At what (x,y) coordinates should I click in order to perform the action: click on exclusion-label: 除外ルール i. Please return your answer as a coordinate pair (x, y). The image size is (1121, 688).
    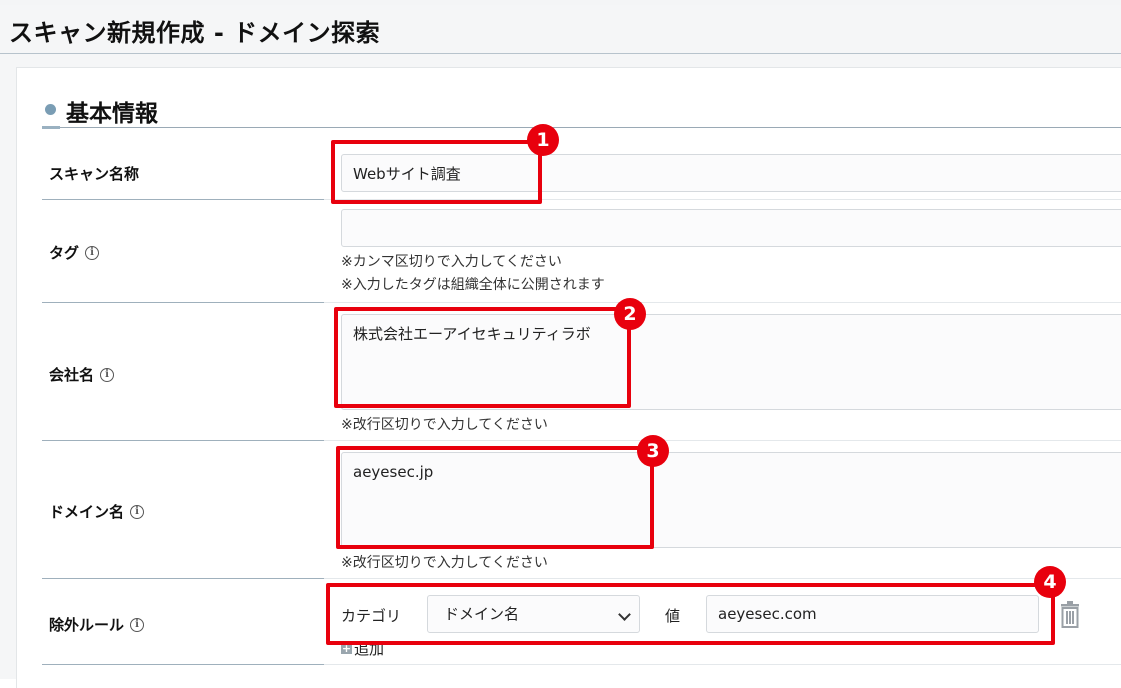
    Looking at the image, I should click on (97, 624).